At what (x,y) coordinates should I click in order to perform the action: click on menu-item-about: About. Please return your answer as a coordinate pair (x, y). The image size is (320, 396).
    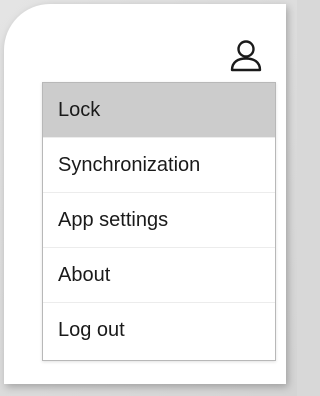
    Looking at the image, I should click on (159, 275).